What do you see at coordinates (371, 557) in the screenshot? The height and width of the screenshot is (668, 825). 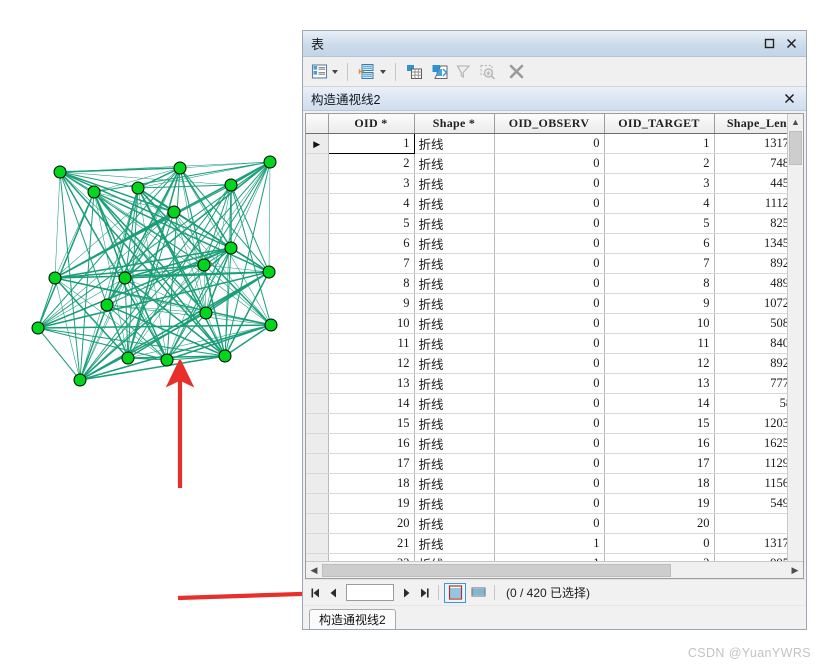 I see `cell-oid: 22` at bounding box center [371, 557].